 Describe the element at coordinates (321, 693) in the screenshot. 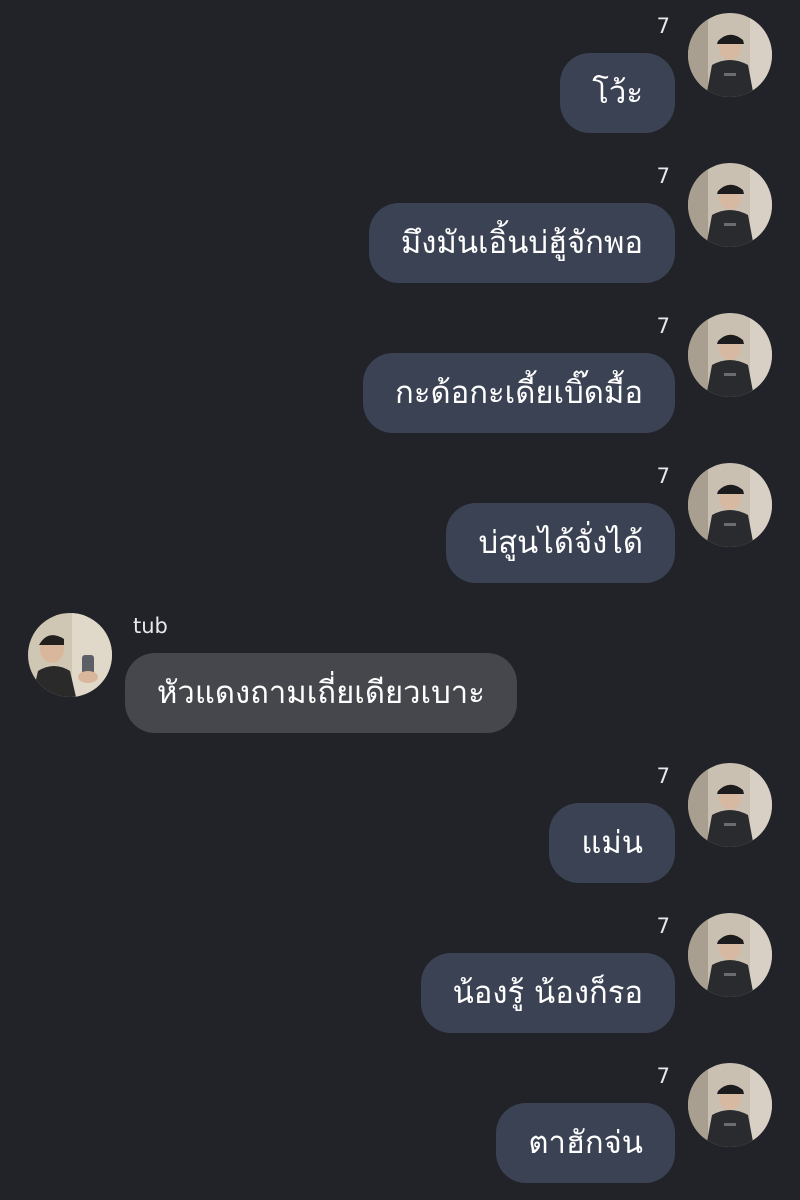

I see `message-bubble: หัวแดงถามเถี่ยเดียวเบาะ` at that location.